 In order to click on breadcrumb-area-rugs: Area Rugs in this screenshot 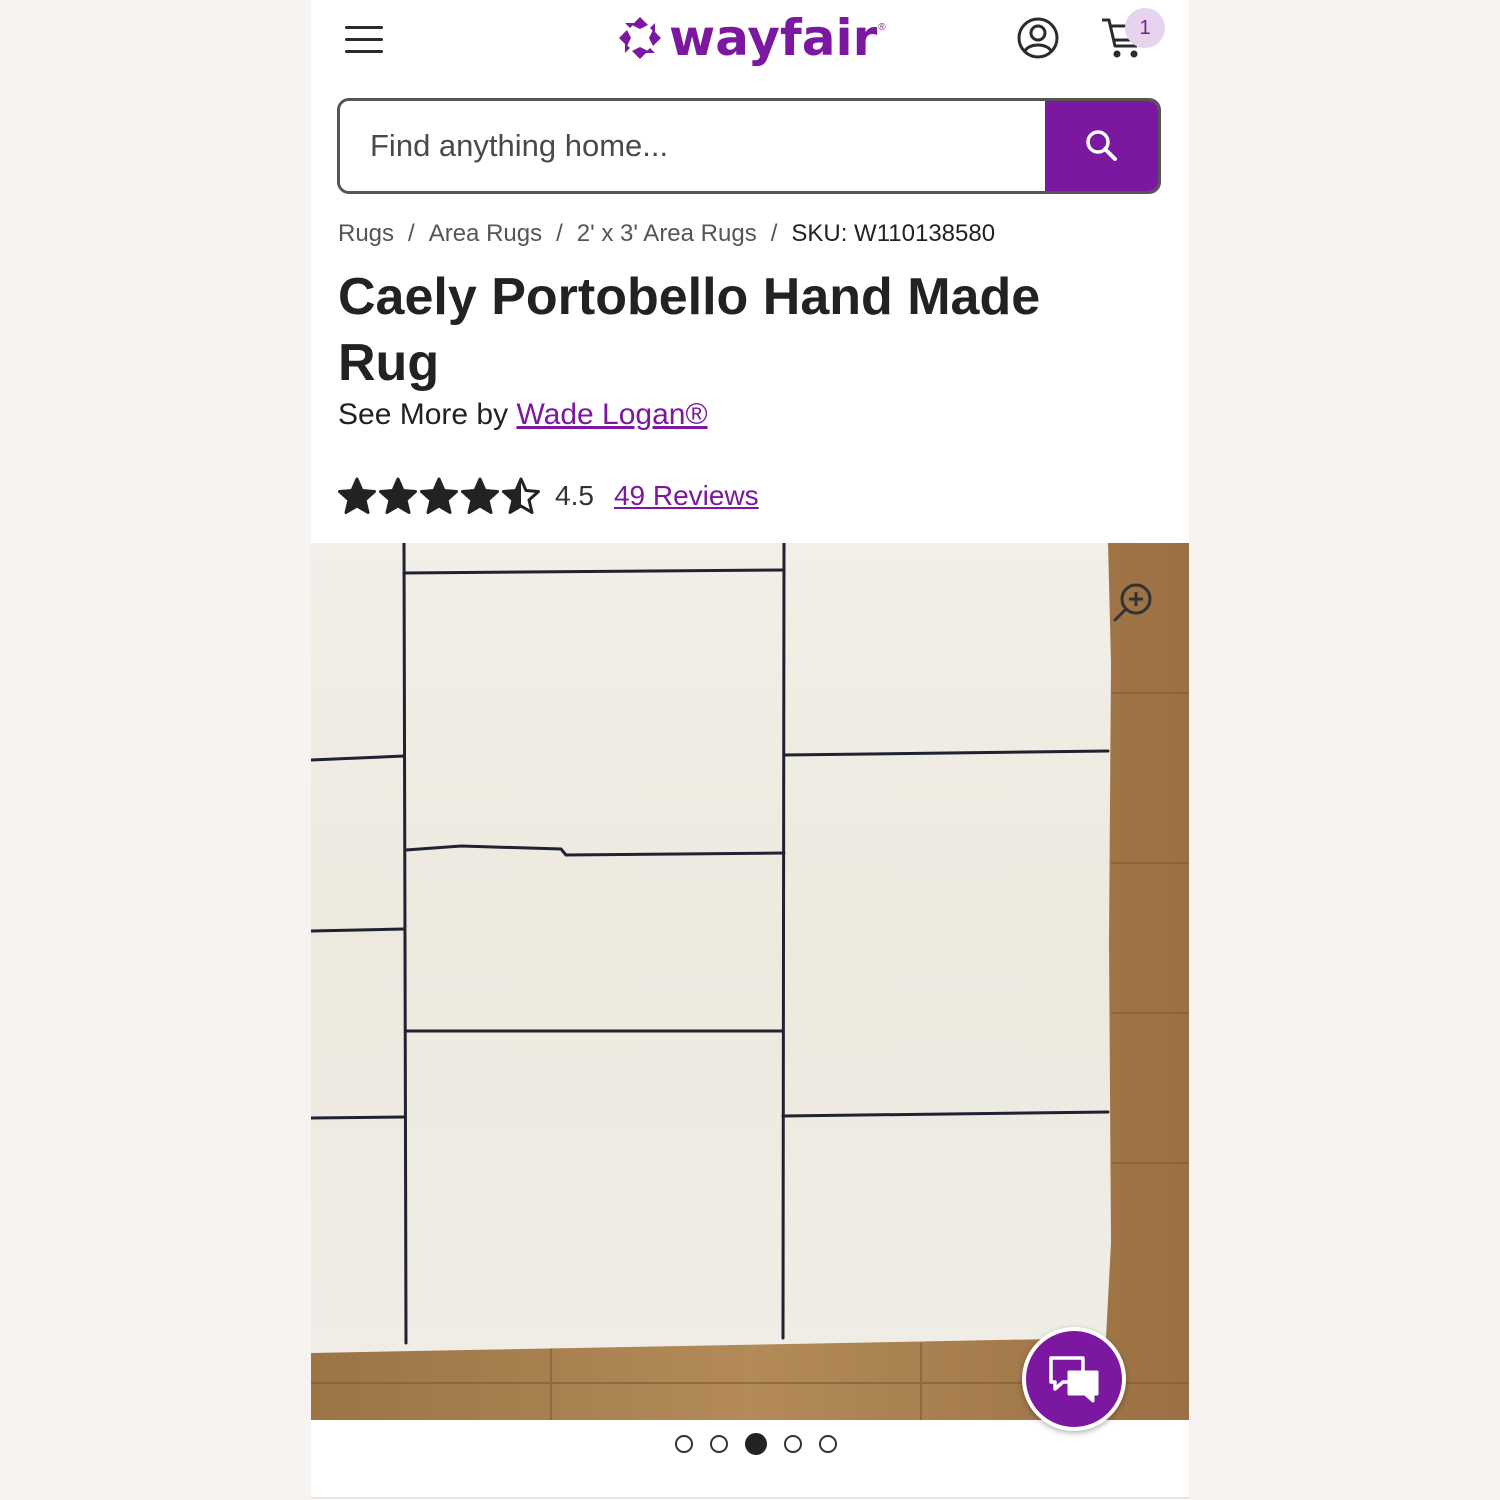, I will do `click(485, 233)`.